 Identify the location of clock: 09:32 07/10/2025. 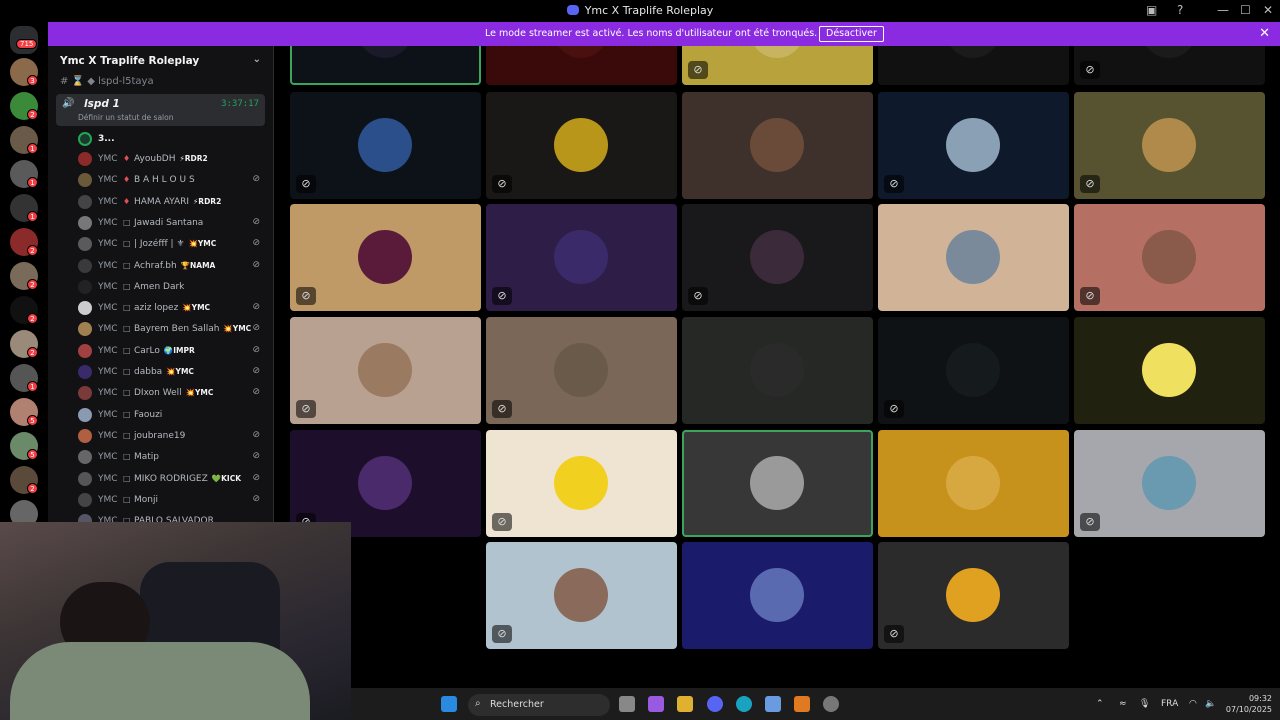
(1246, 704).